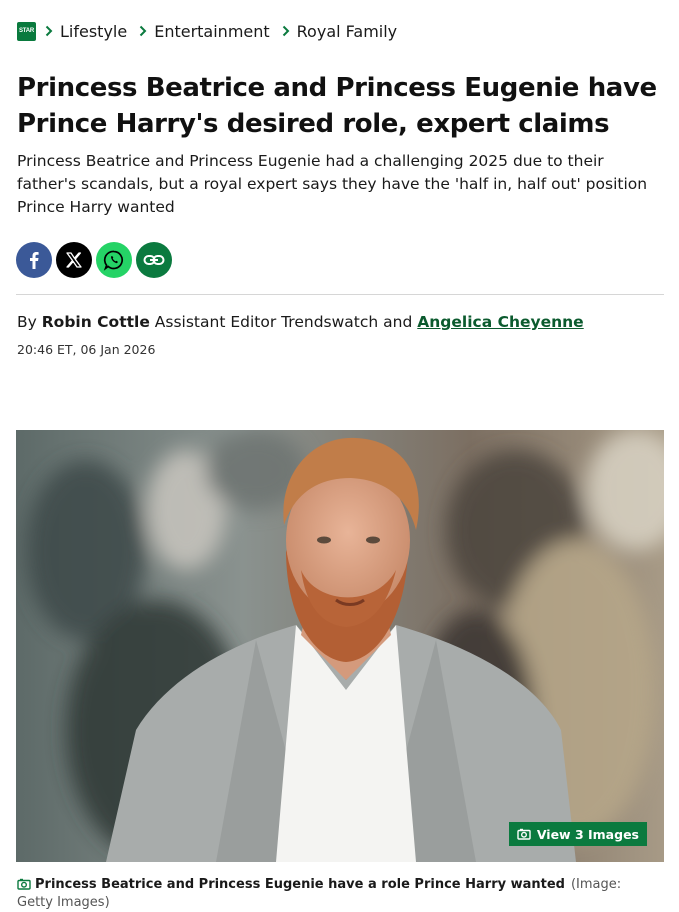 Image resolution: width=679 pixels, height=912 pixels. What do you see at coordinates (27, 322) in the screenshot?
I see `byline-prefix: By` at bounding box center [27, 322].